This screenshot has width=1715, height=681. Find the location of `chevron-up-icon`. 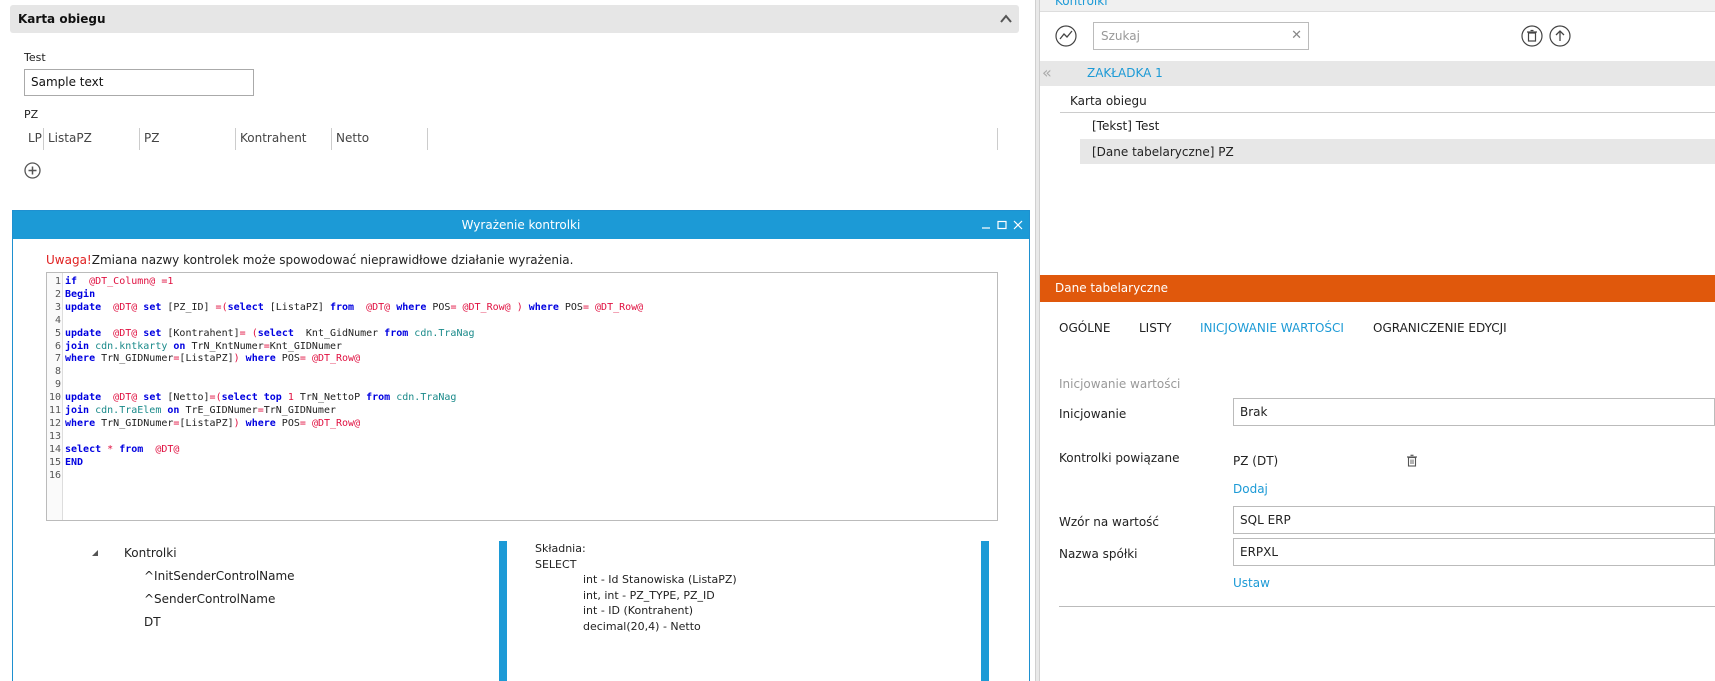

chevron-up-icon is located at coordinates (1006, 19).